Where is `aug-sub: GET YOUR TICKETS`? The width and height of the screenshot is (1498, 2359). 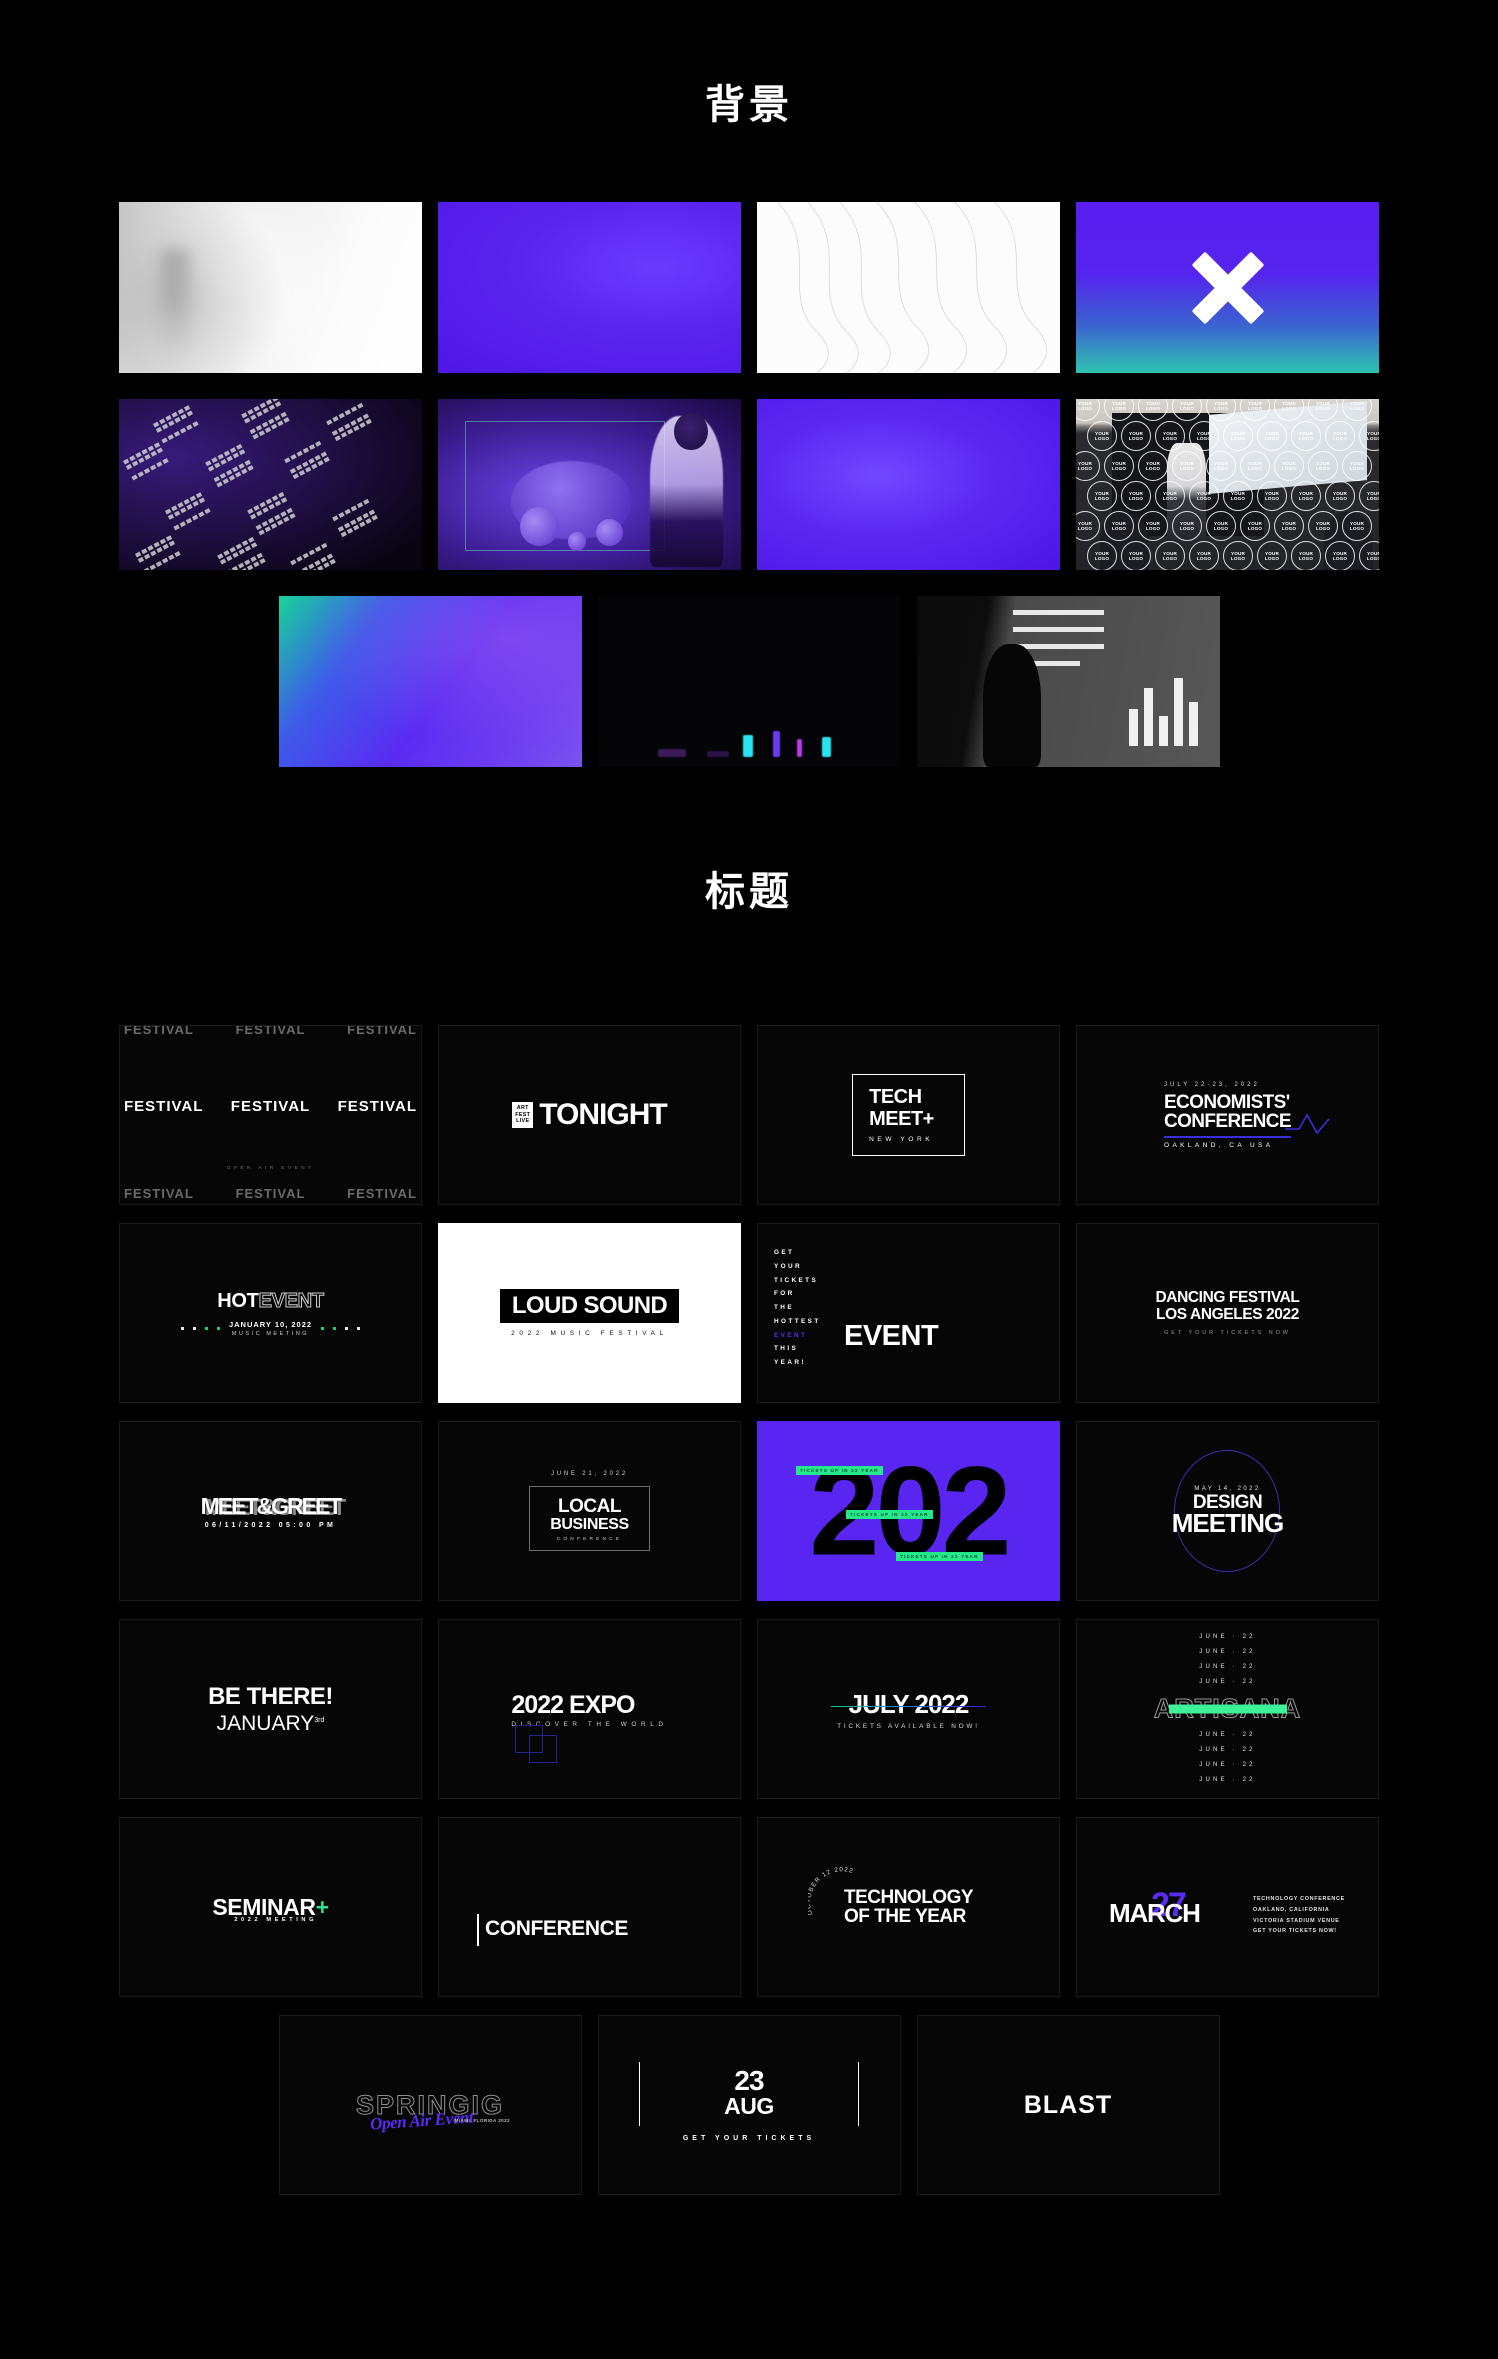
aug-sub: GET YOUR TICKETS is located at coordinates (749, 2138).